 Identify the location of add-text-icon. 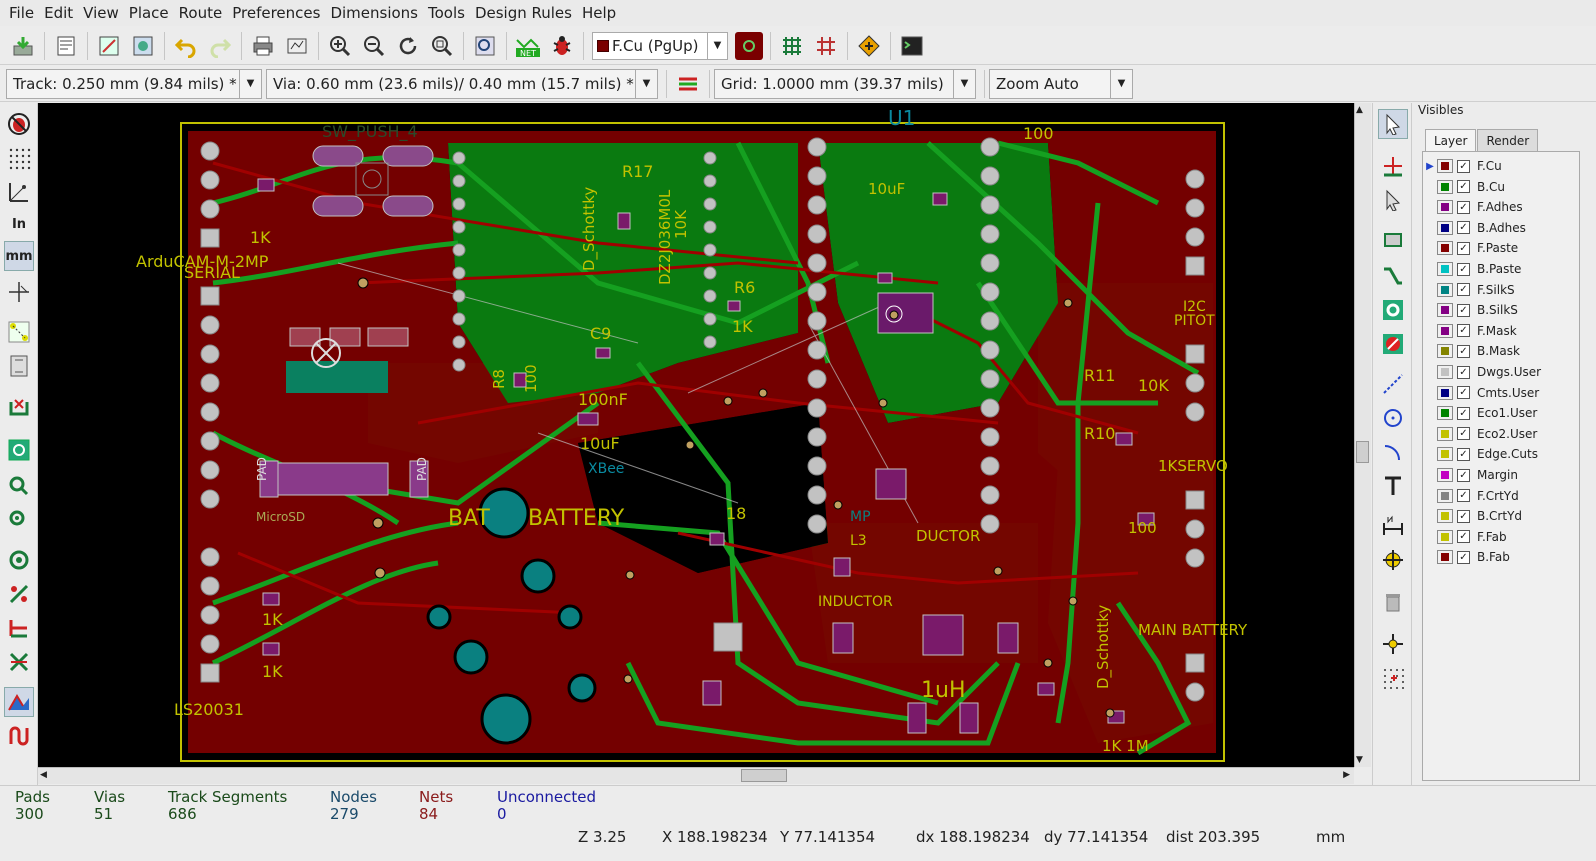
(1393, 486).